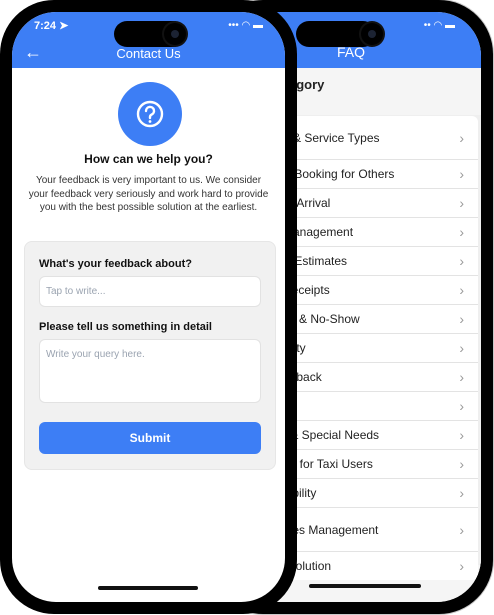  I want to click on faq-status-icons: •• ◠ ▬, so click(439, 25).